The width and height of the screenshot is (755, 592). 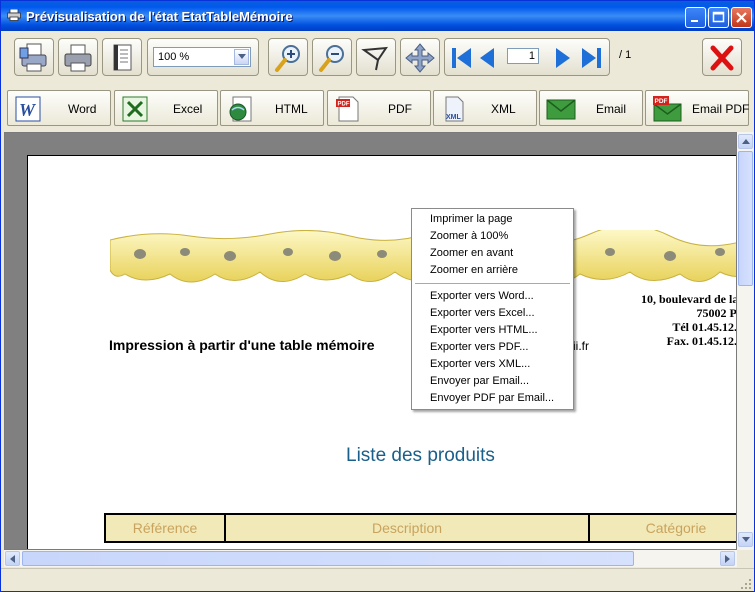 I want to click on xml-icon: XML, so click(x=454, y=109).